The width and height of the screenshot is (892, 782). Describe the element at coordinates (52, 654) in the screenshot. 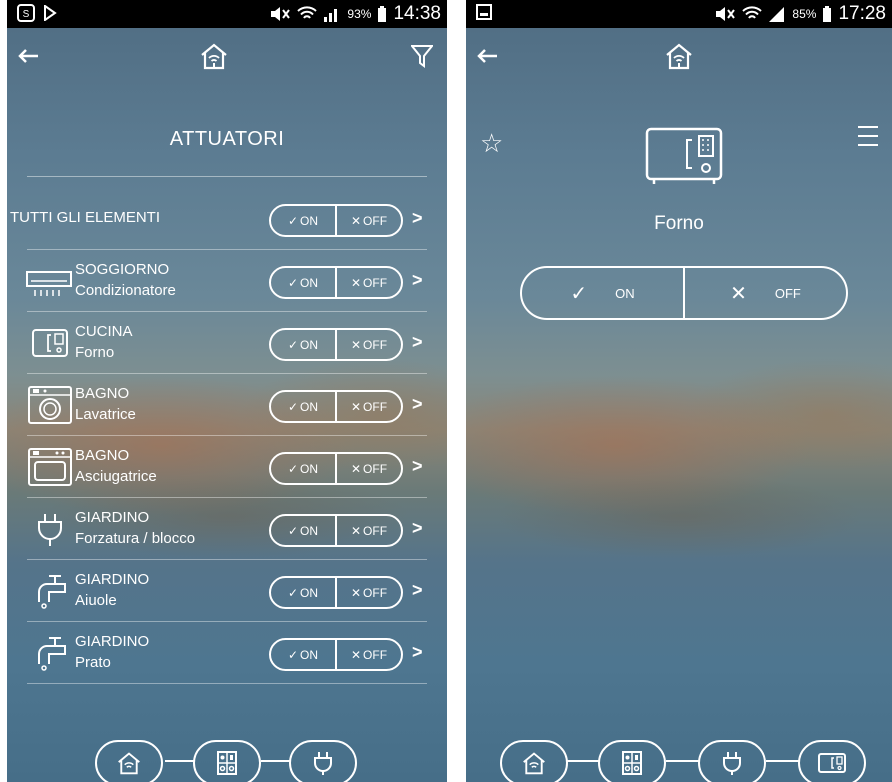

I see `faucet-icon` at that location.